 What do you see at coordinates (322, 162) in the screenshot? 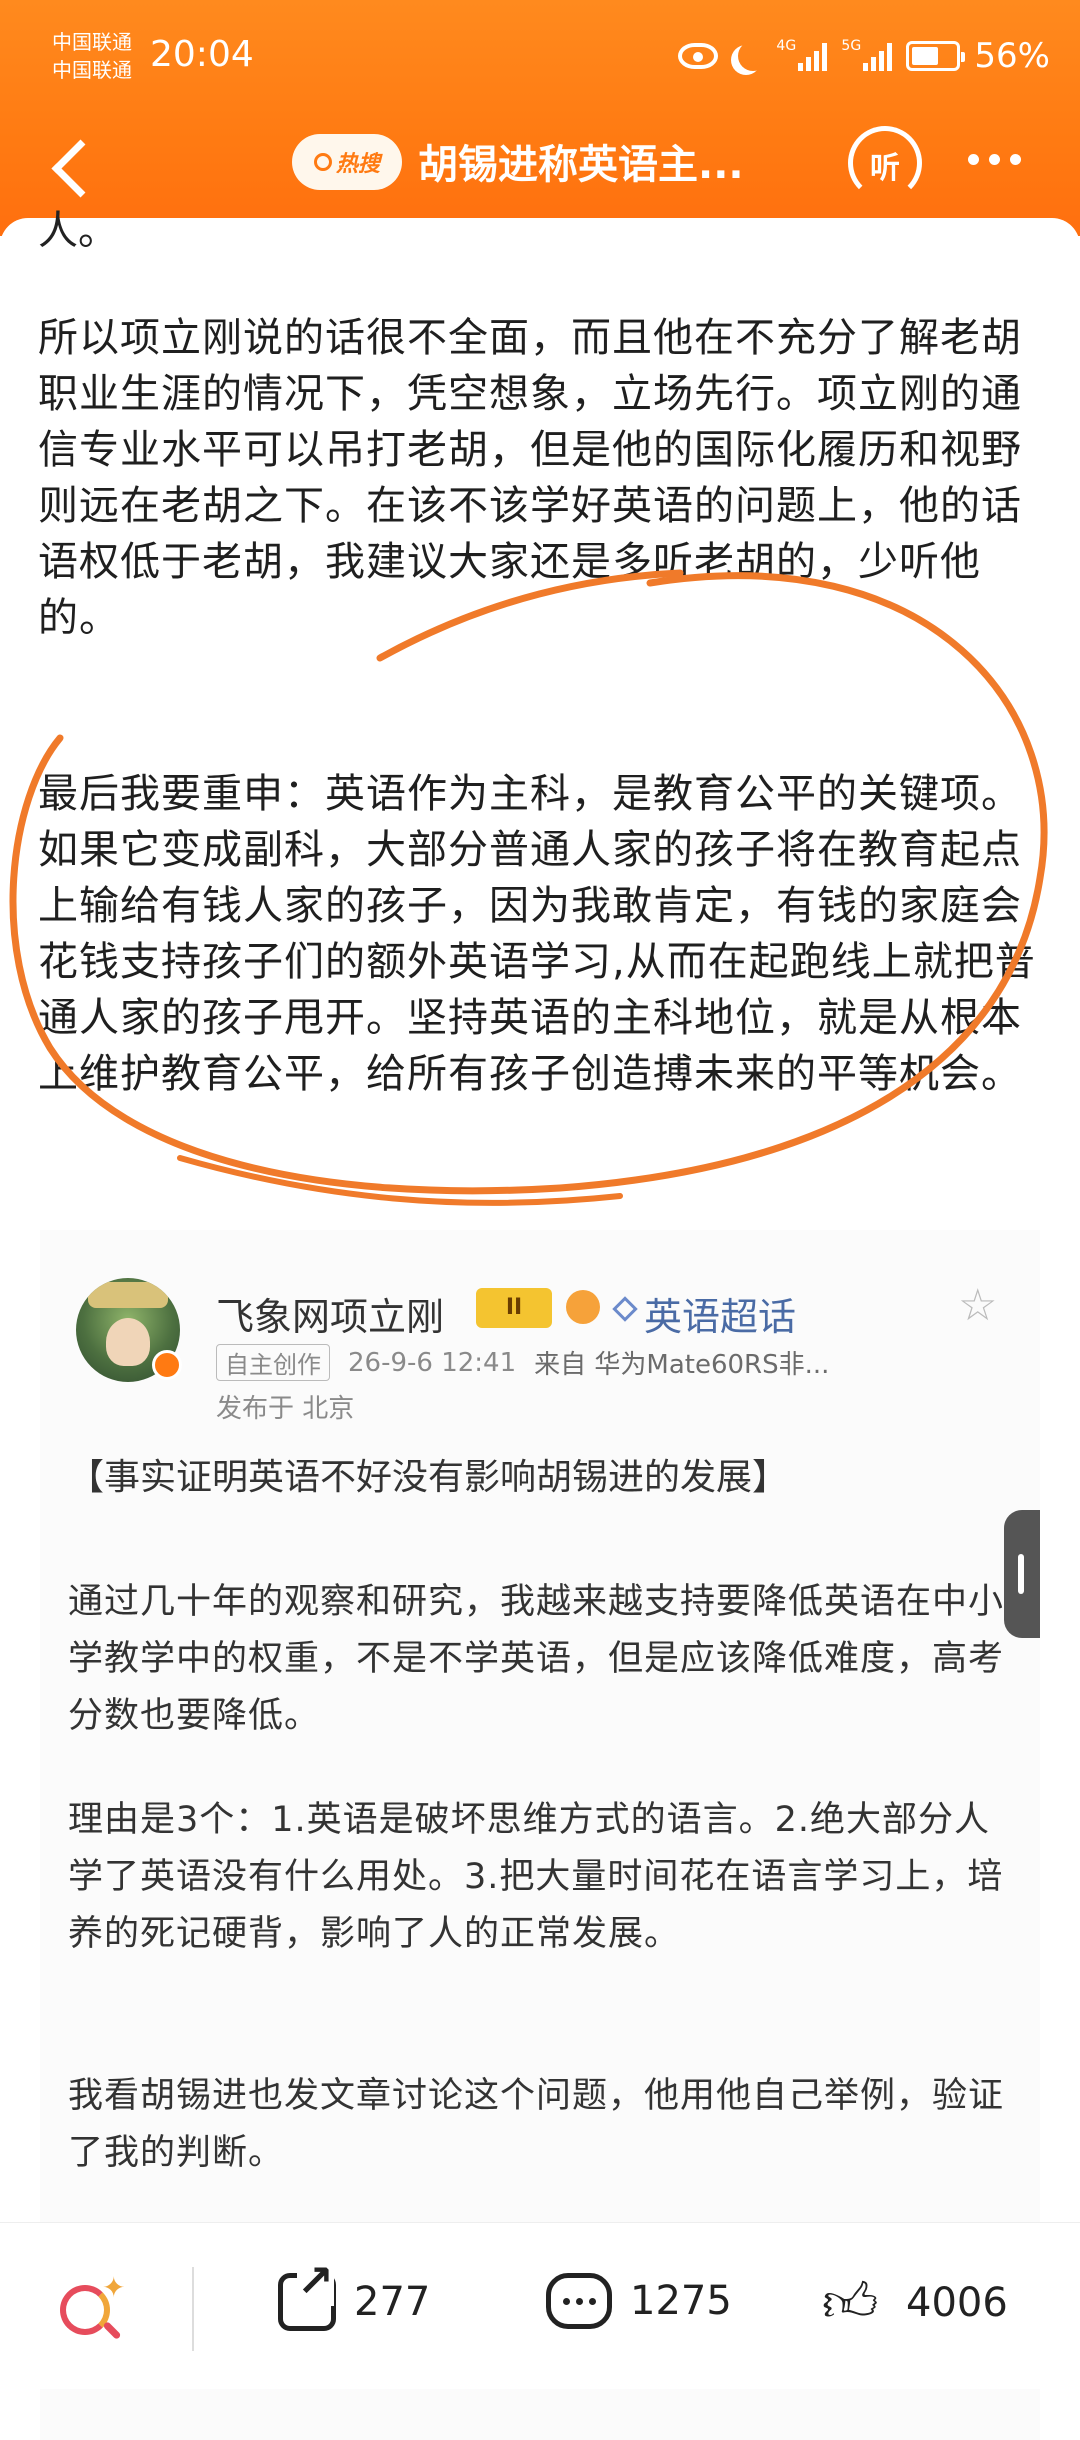
I see `search-icon` at bounding box center [322, 162].